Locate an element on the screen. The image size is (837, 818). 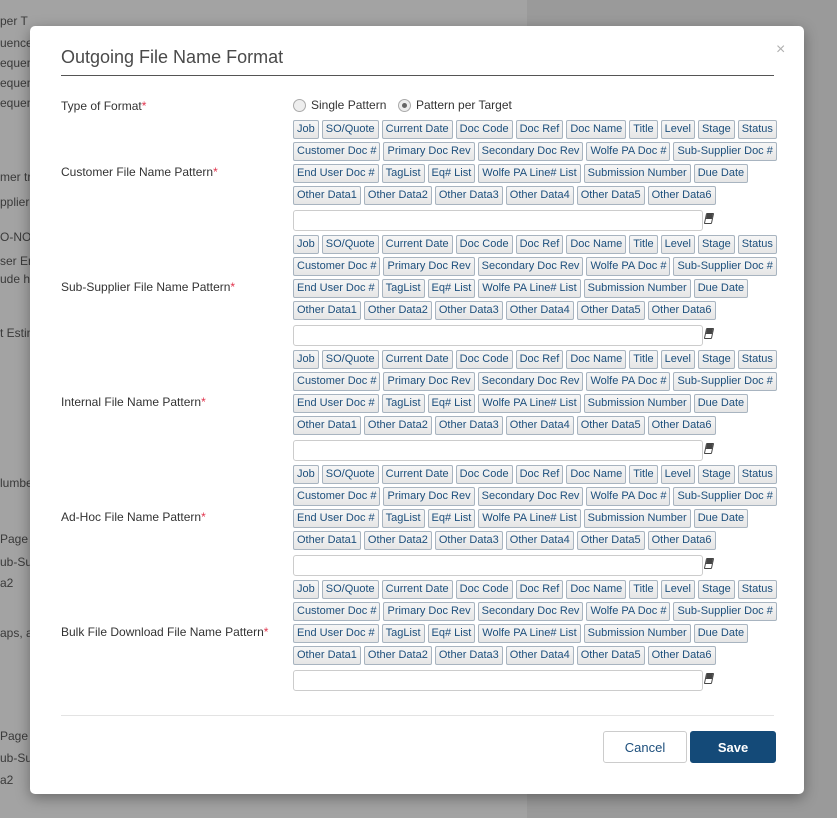
close-icon: × is located at coordinates (780, 50).